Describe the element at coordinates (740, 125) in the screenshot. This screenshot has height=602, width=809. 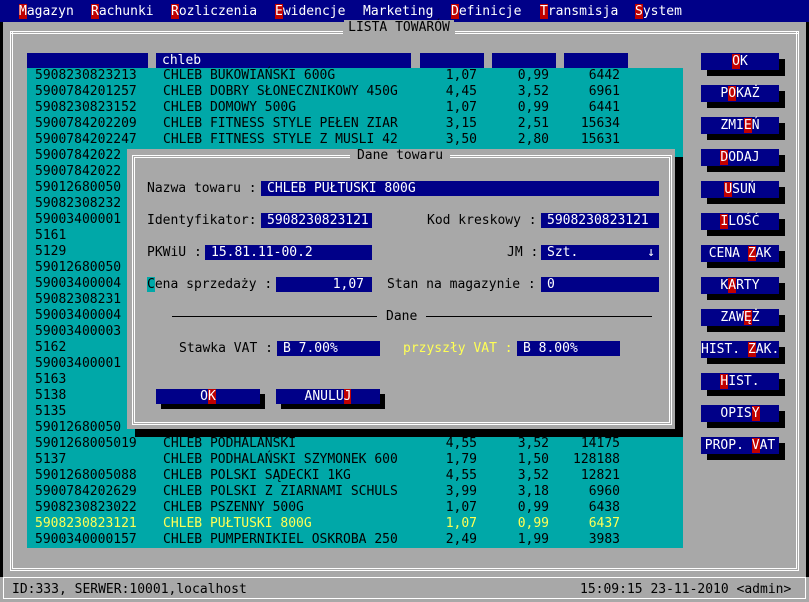
I see `zmien-button: ZMIEŃ` at that location.